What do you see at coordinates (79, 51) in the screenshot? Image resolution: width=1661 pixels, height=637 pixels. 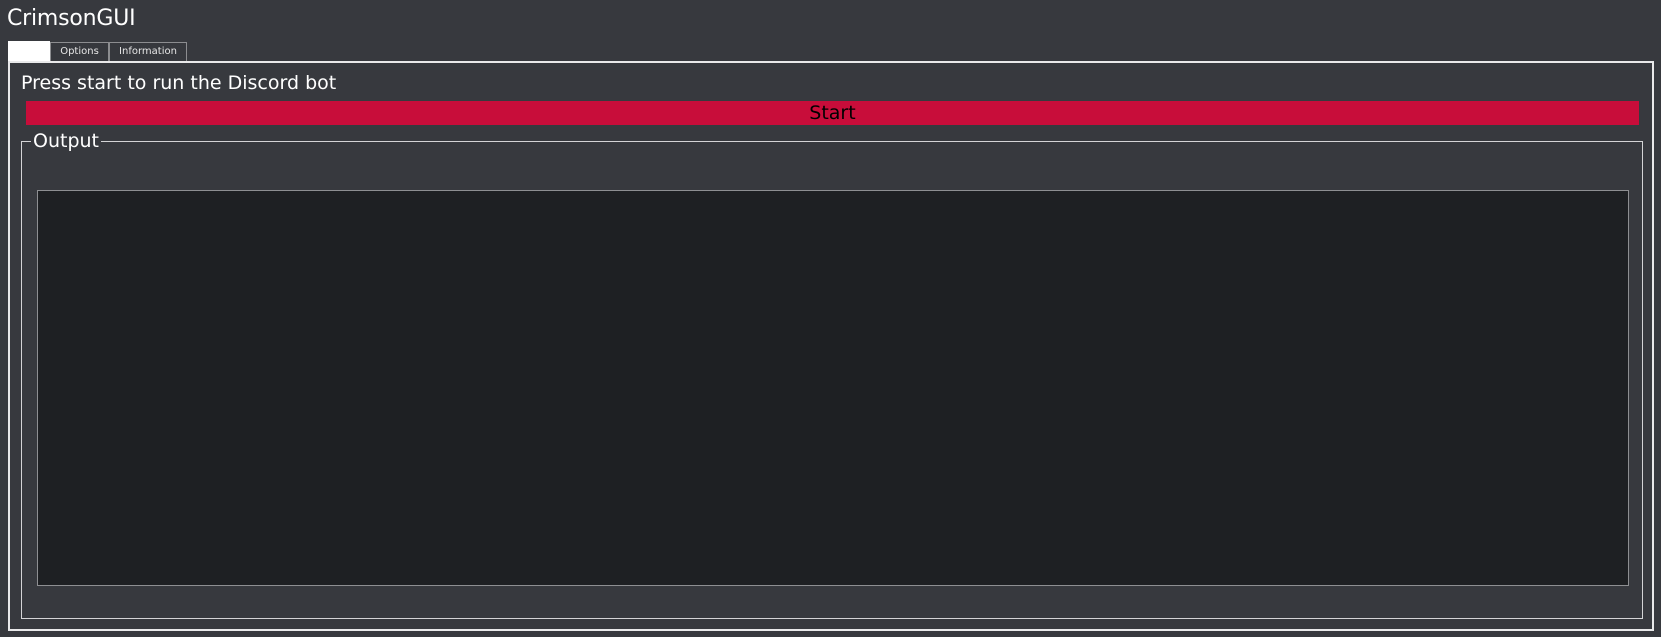 I see `tab-options: Options` at bounding box center [79, 51].